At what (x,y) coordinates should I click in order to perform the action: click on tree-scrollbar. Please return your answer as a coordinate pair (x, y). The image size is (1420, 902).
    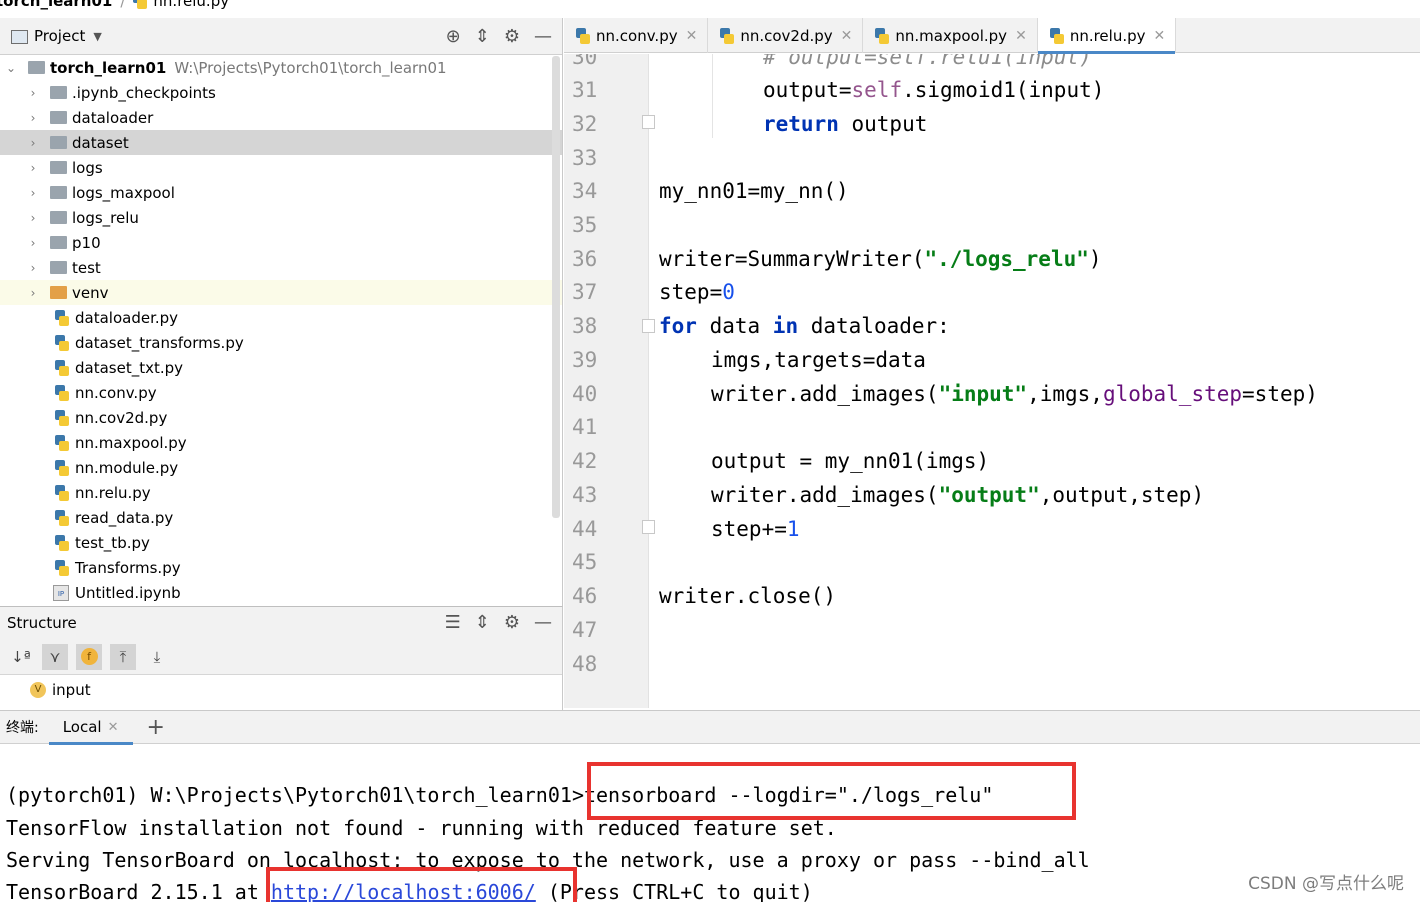
    Looking at the image, I should click on (556, 287).